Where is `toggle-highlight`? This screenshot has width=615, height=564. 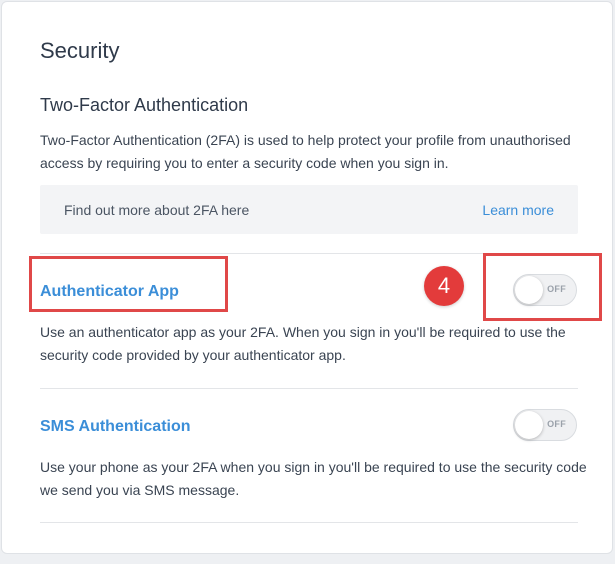
toggle-highlight is located at coordinates (542, 287).